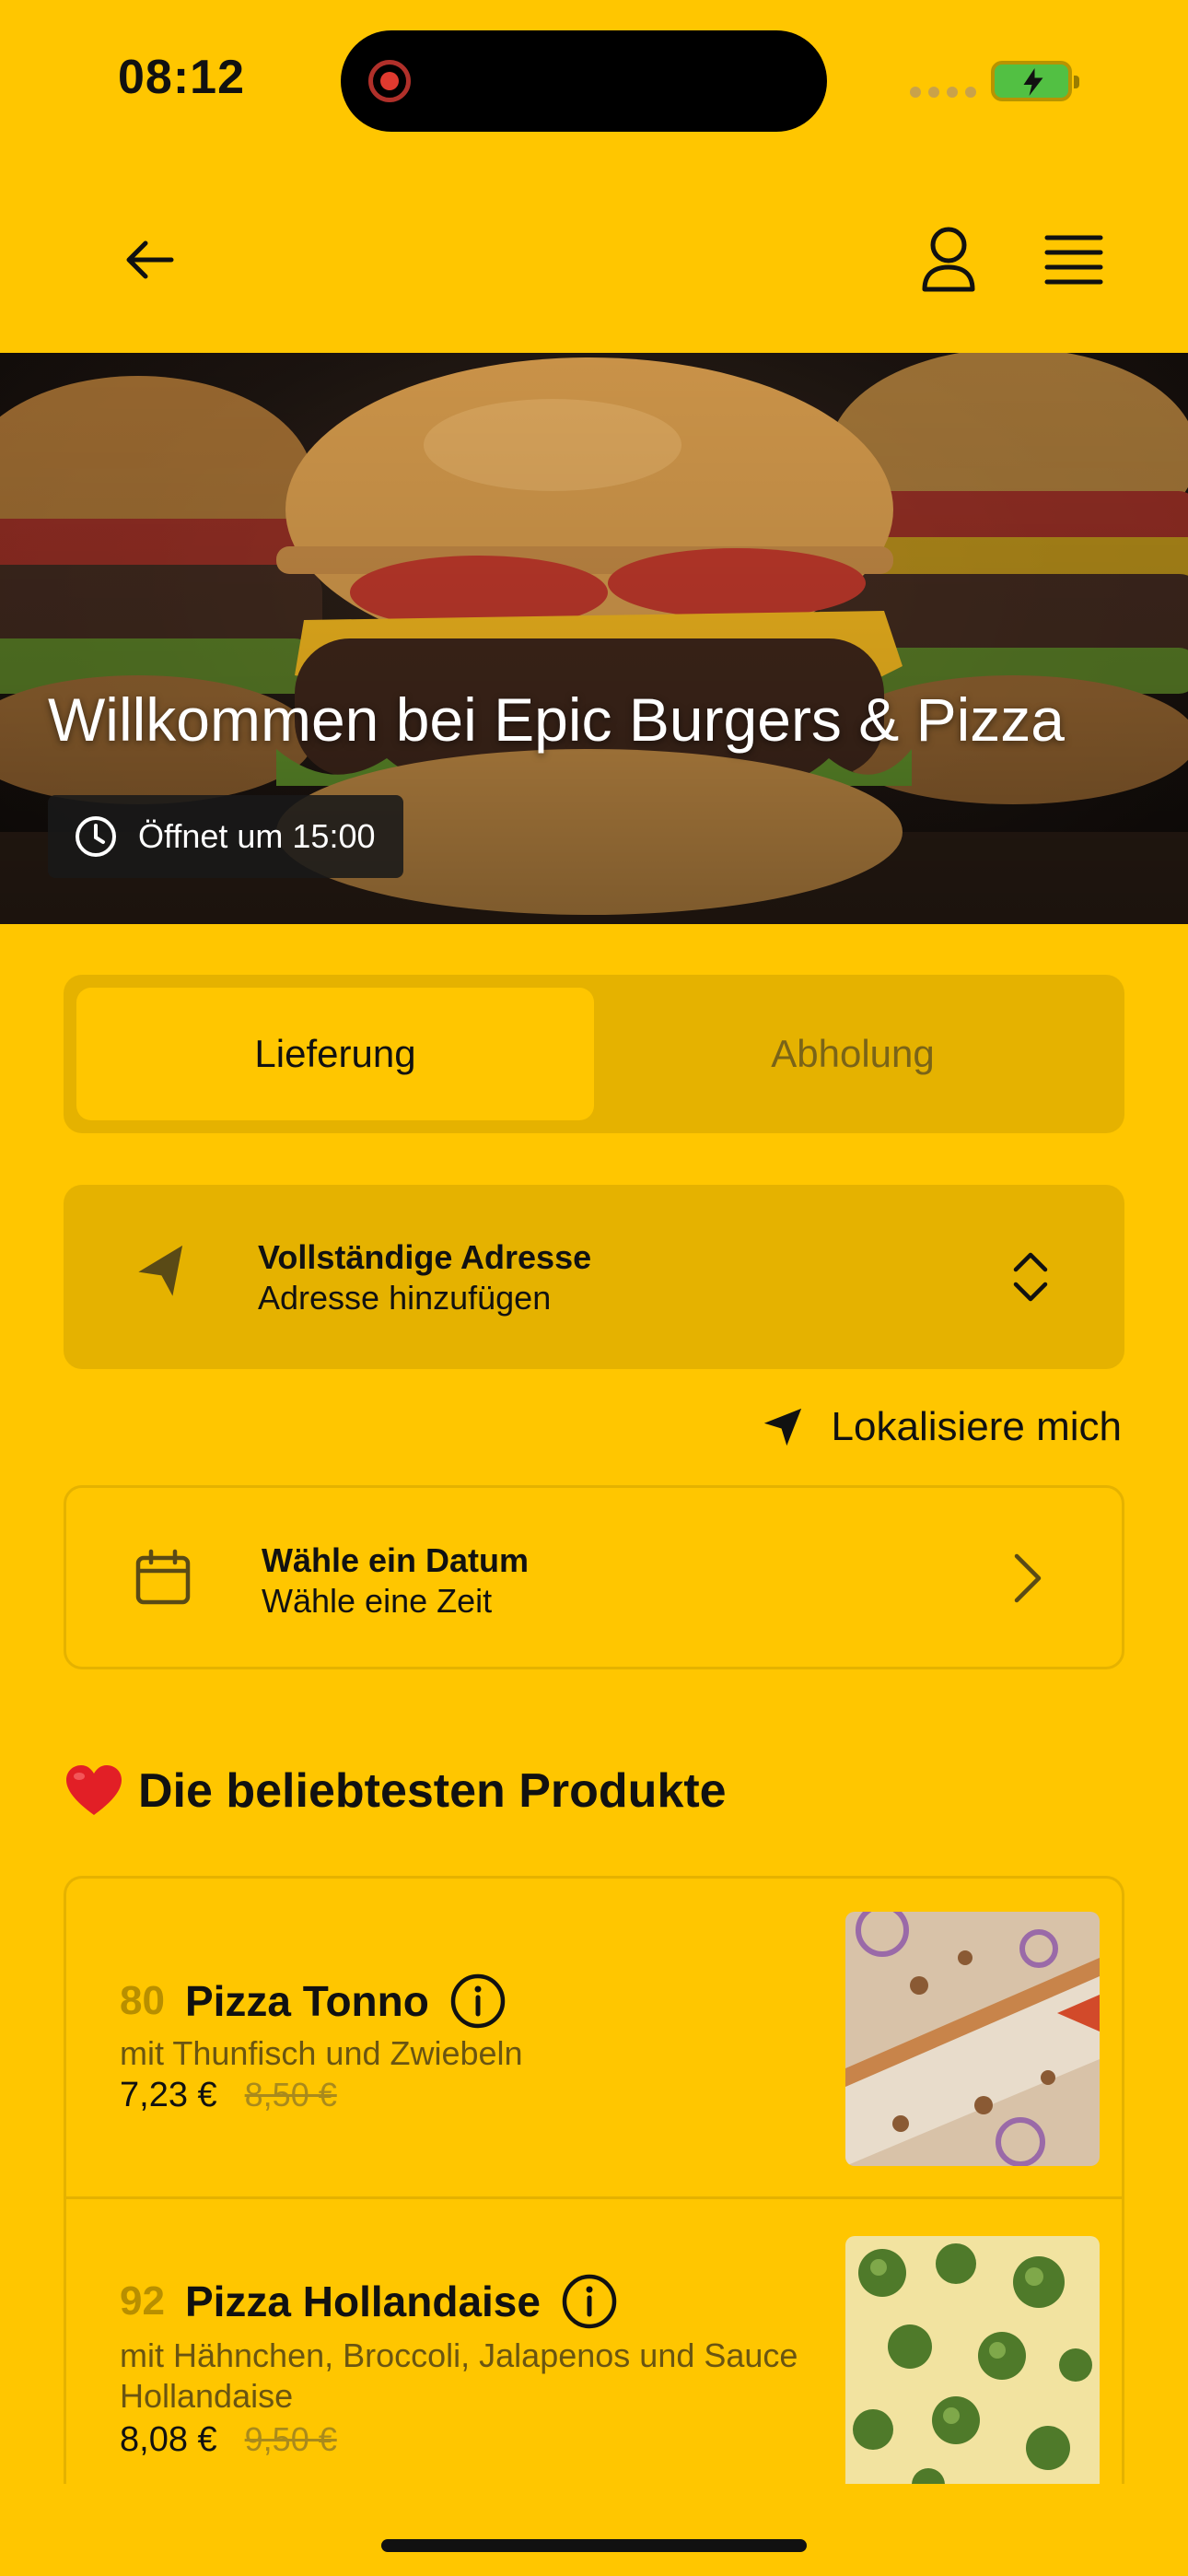  I want to click on status-bar: 08:12, so click(594, 83).